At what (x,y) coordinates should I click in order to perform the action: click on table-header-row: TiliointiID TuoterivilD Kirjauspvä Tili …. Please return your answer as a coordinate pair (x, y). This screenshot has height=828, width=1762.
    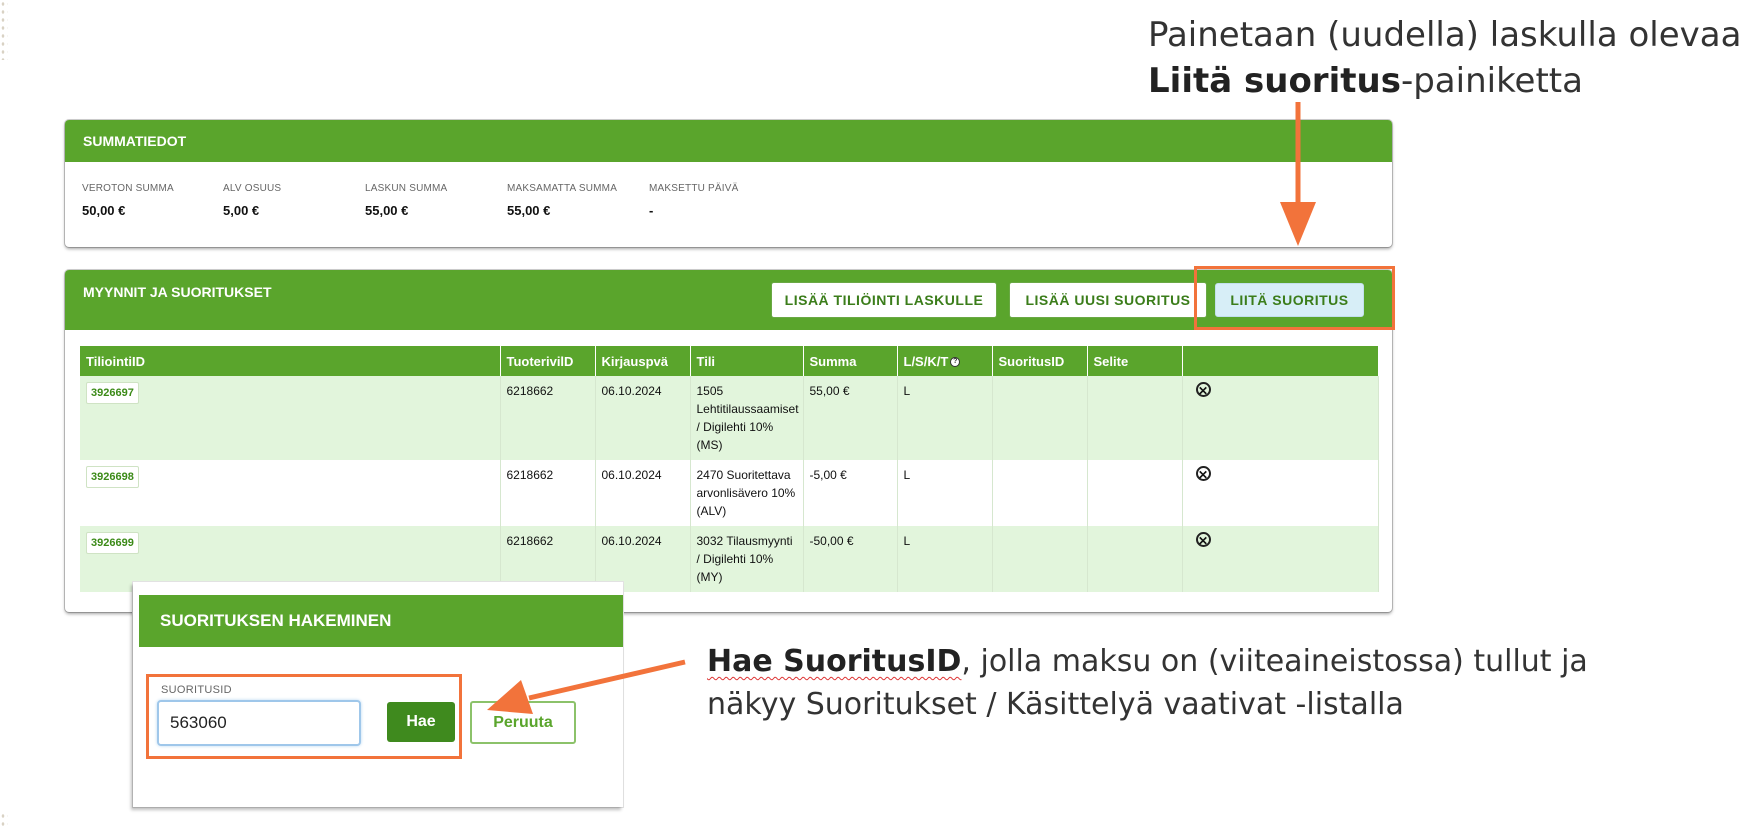
    Looking at the image, I should click on (729, 361).